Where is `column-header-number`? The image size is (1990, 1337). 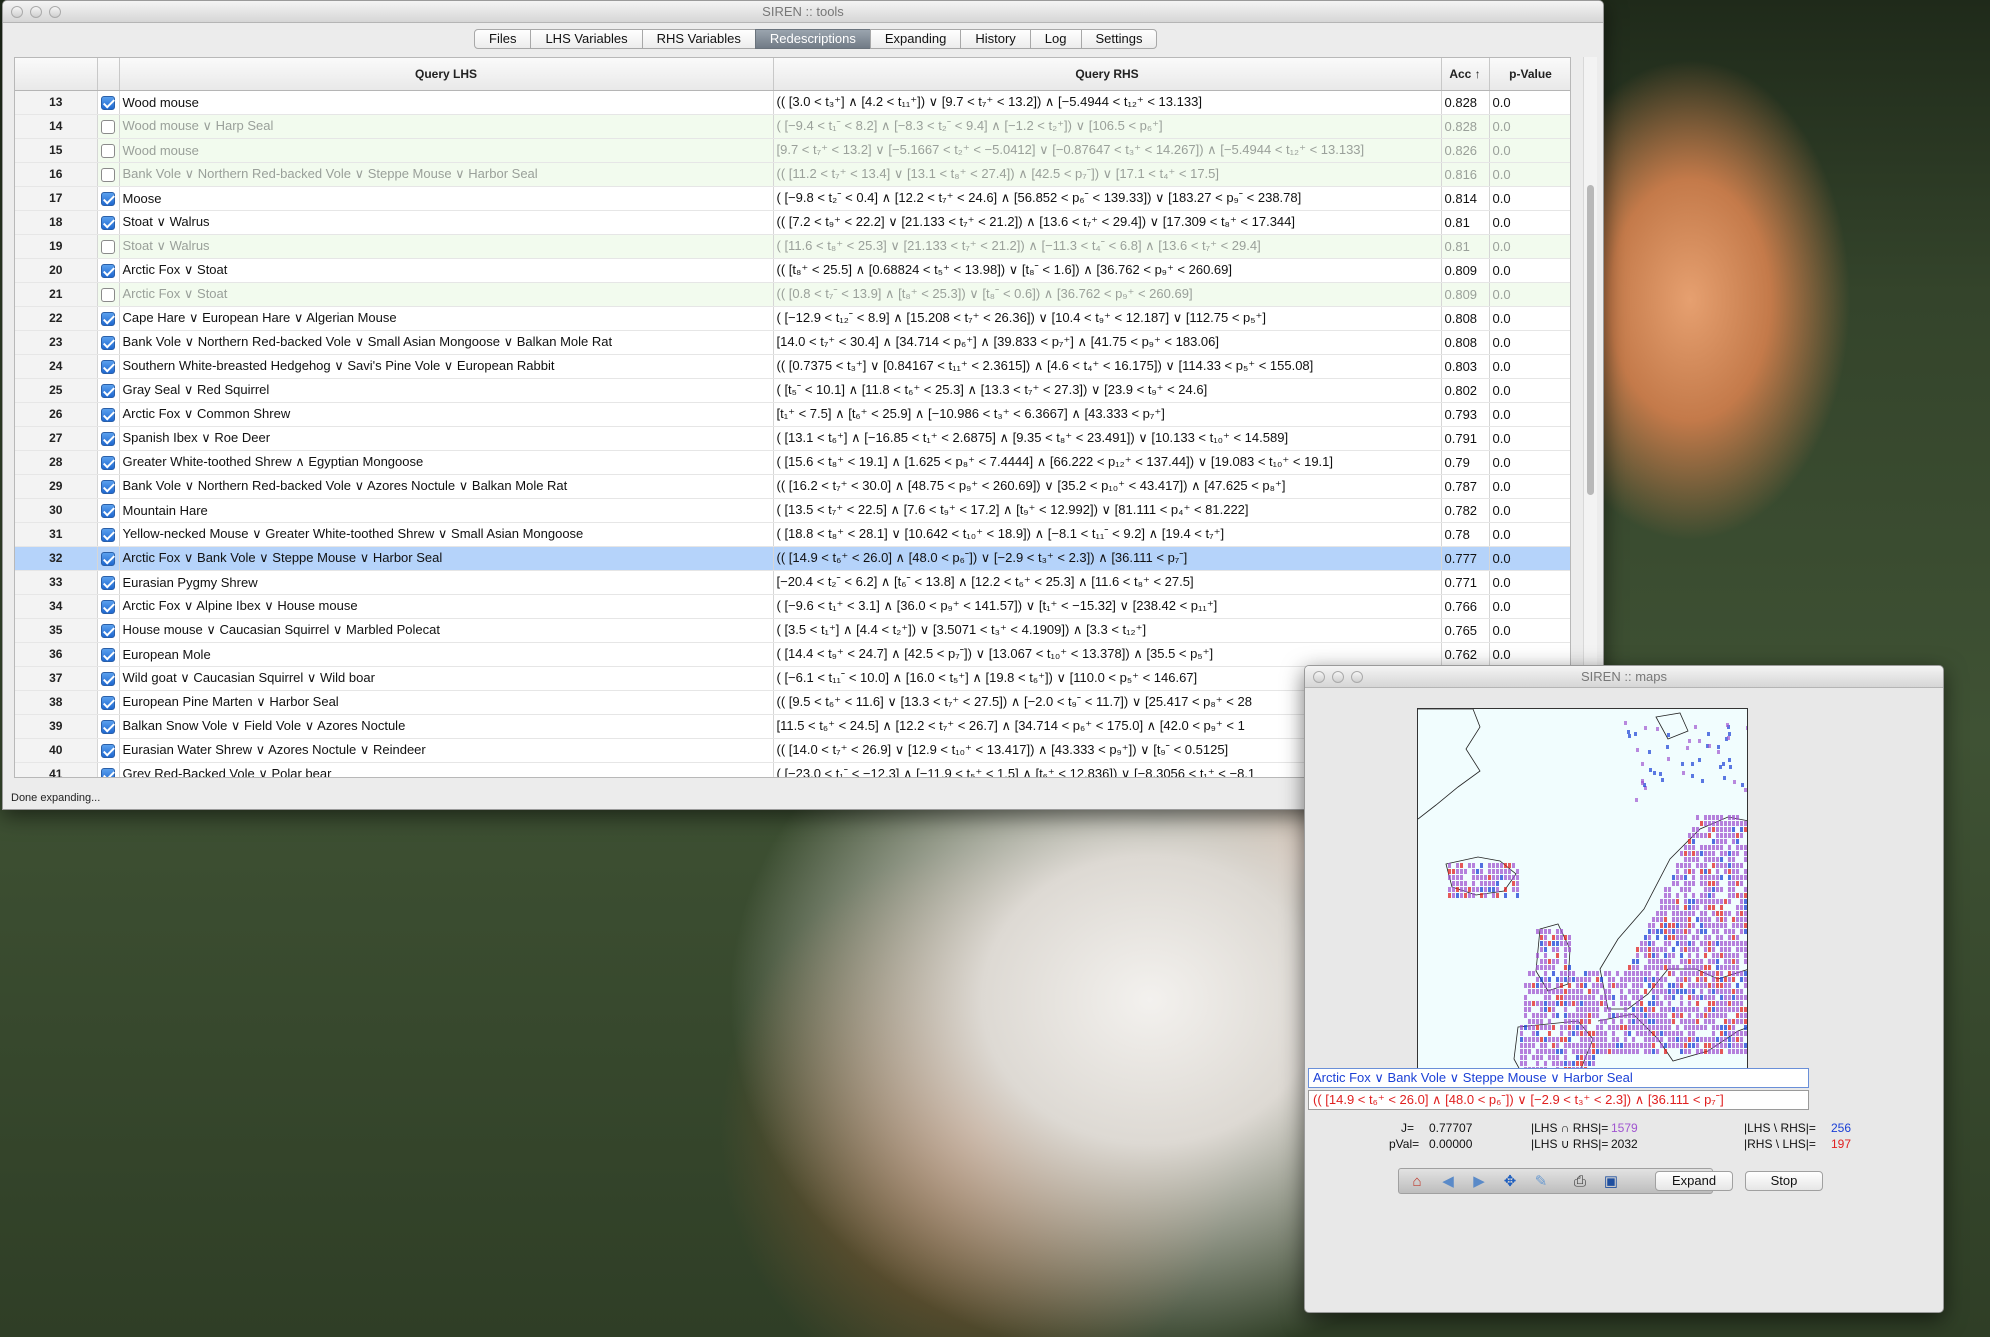
column-header-number is located at coordinates (56, 74).